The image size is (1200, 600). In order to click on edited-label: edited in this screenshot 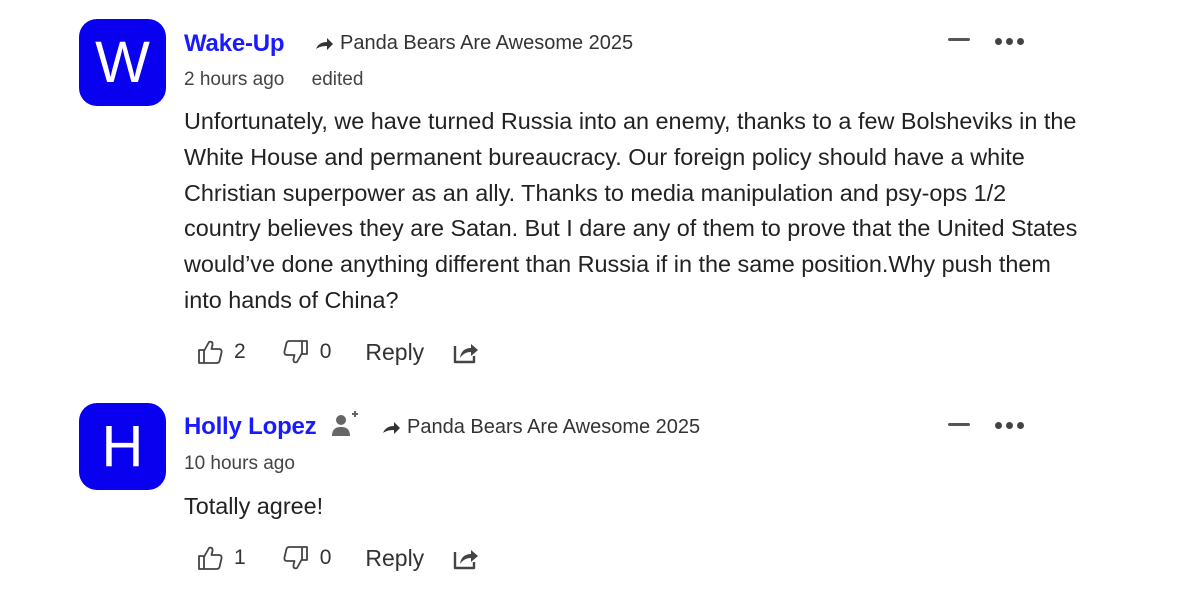, I will do `click(337, 79)`.